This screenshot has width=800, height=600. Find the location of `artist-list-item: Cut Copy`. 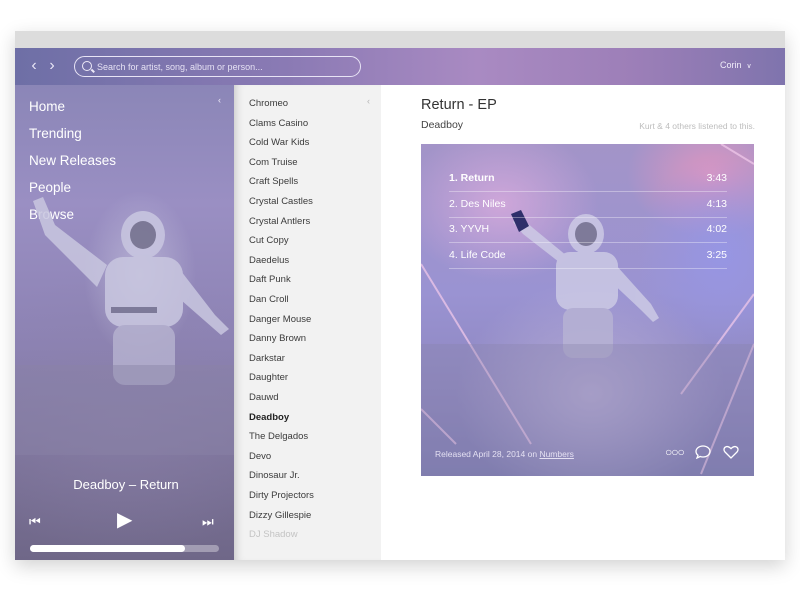

artist-list-item: Cut Copy is located at coordinates (269, 240).